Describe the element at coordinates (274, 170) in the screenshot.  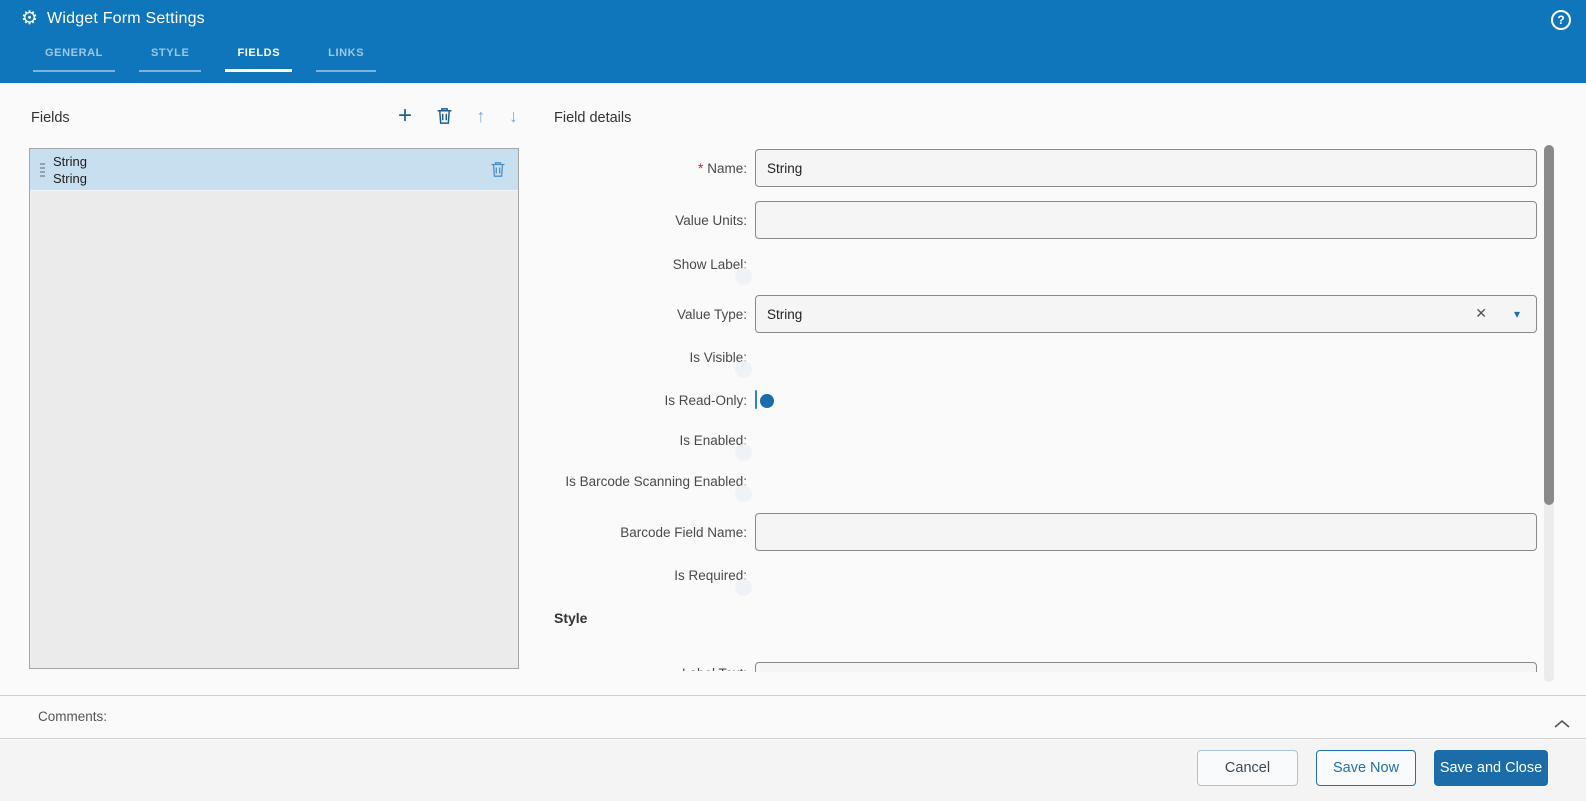
I see `list-item-string: String String` at that location.